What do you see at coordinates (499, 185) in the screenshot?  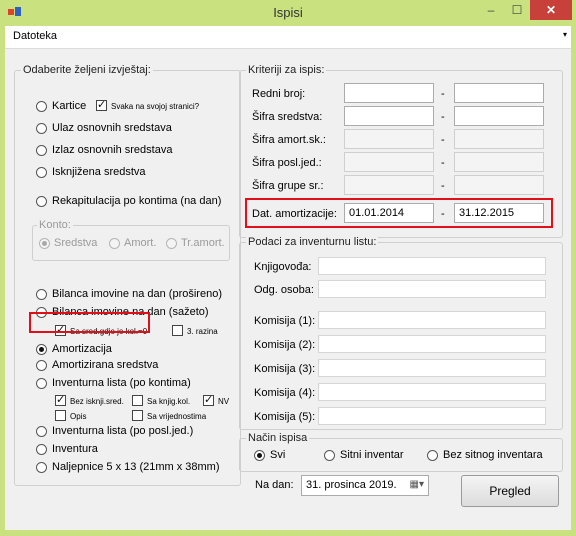 I see `sifra-grupe-to-input` at bounding box center [499, 185].